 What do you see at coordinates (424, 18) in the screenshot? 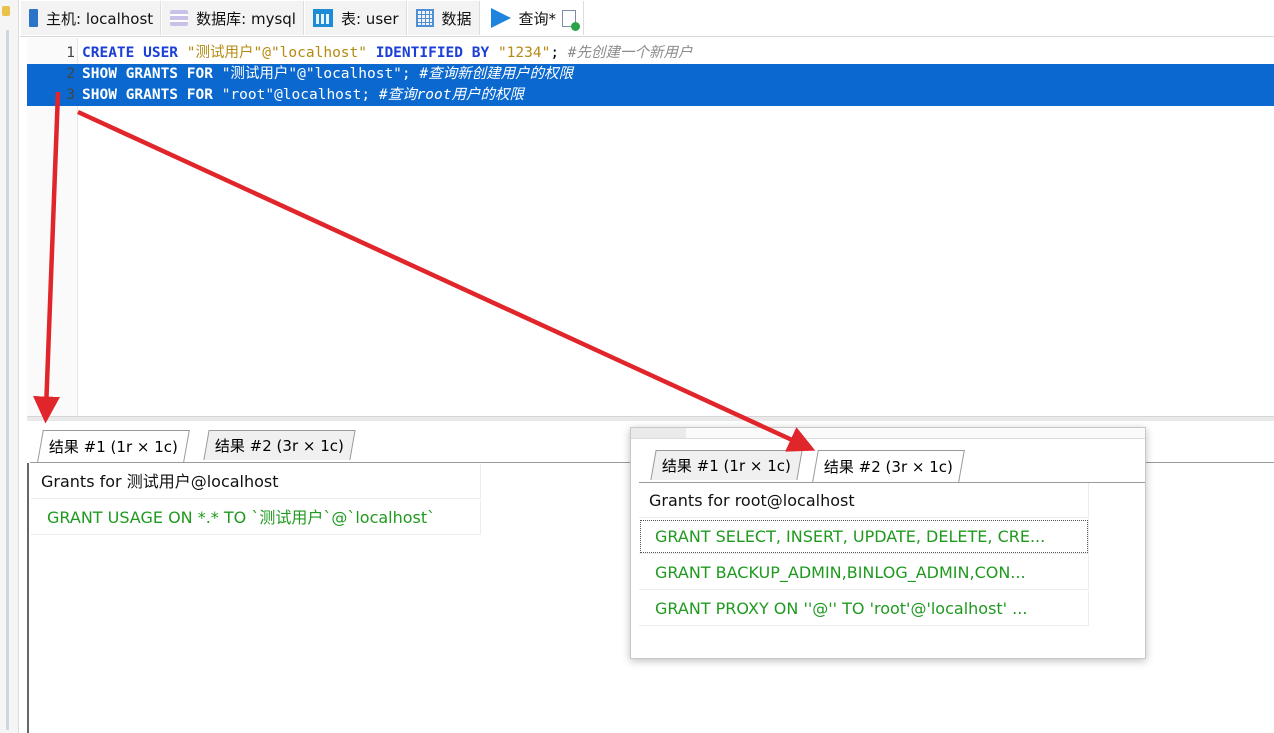
I see `data-grid-icon` at bounding box center [424, 18].